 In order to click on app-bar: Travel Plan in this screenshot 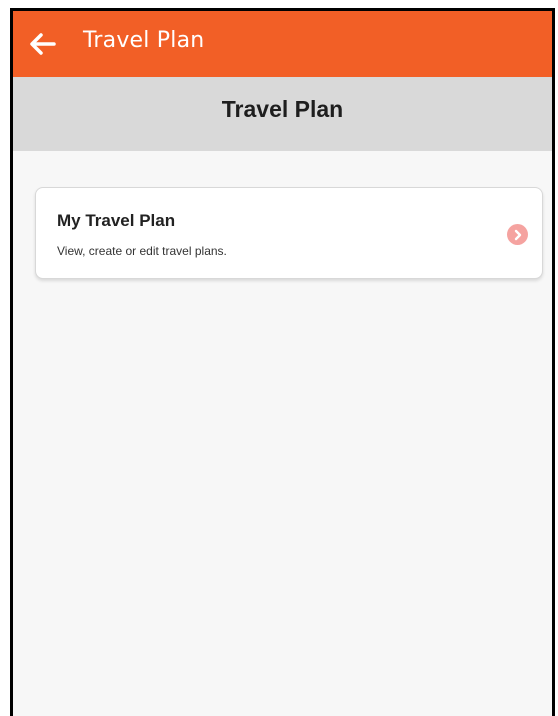, I will do `click(282, 44)`.